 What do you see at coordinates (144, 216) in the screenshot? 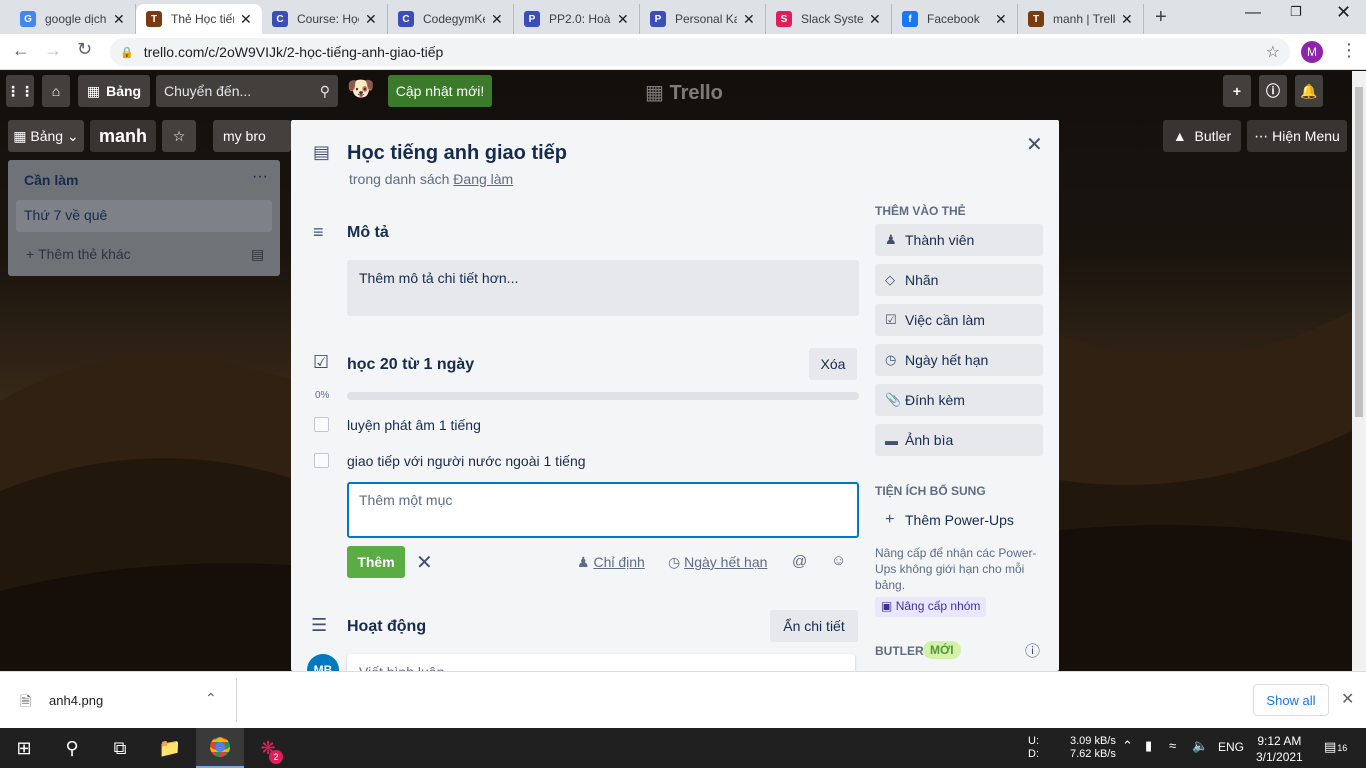
I see `card-item: Thứ 7 về quê` at bounding box center [144, 216].